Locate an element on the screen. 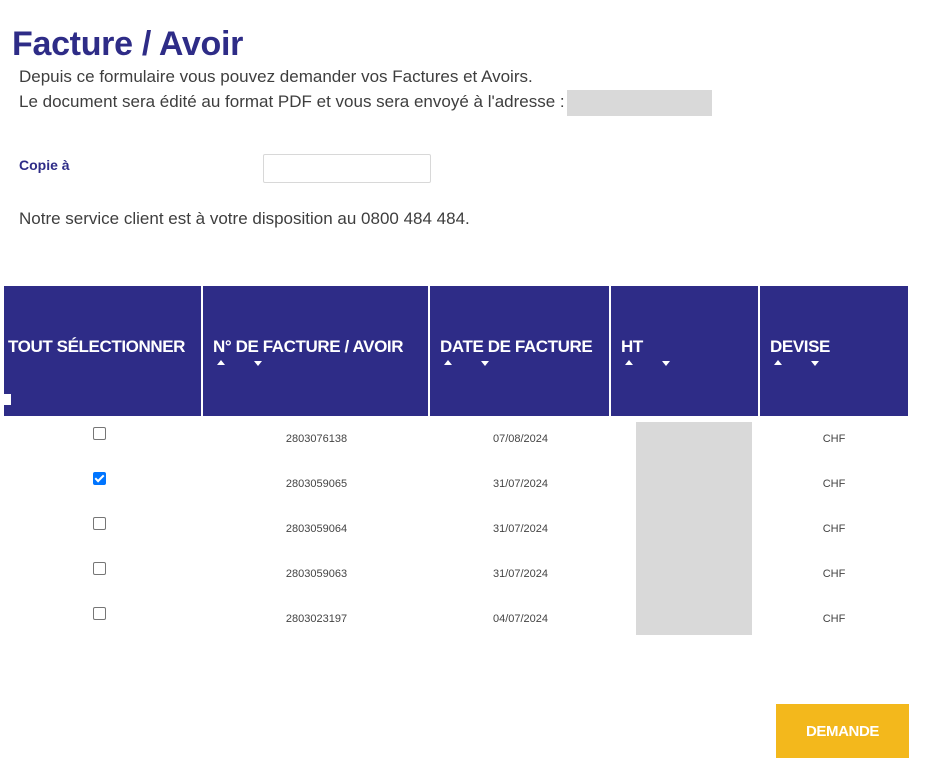 This screenshot has height=758, width=927. column-header-select-all: TOUT SÉLECTIONNER is located at coordinates (103, 351).